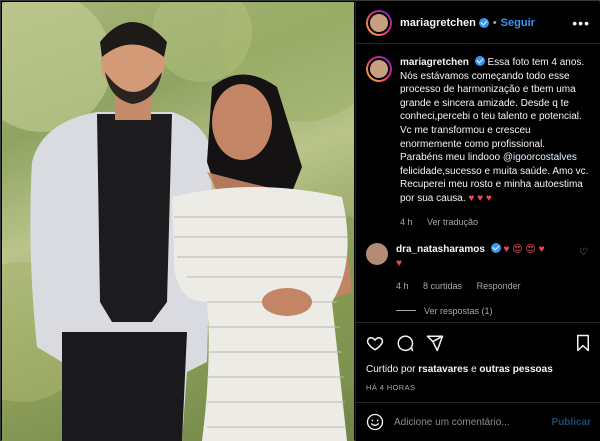  I want to click on comment-emojis-2: ♥, so click(399, 263).